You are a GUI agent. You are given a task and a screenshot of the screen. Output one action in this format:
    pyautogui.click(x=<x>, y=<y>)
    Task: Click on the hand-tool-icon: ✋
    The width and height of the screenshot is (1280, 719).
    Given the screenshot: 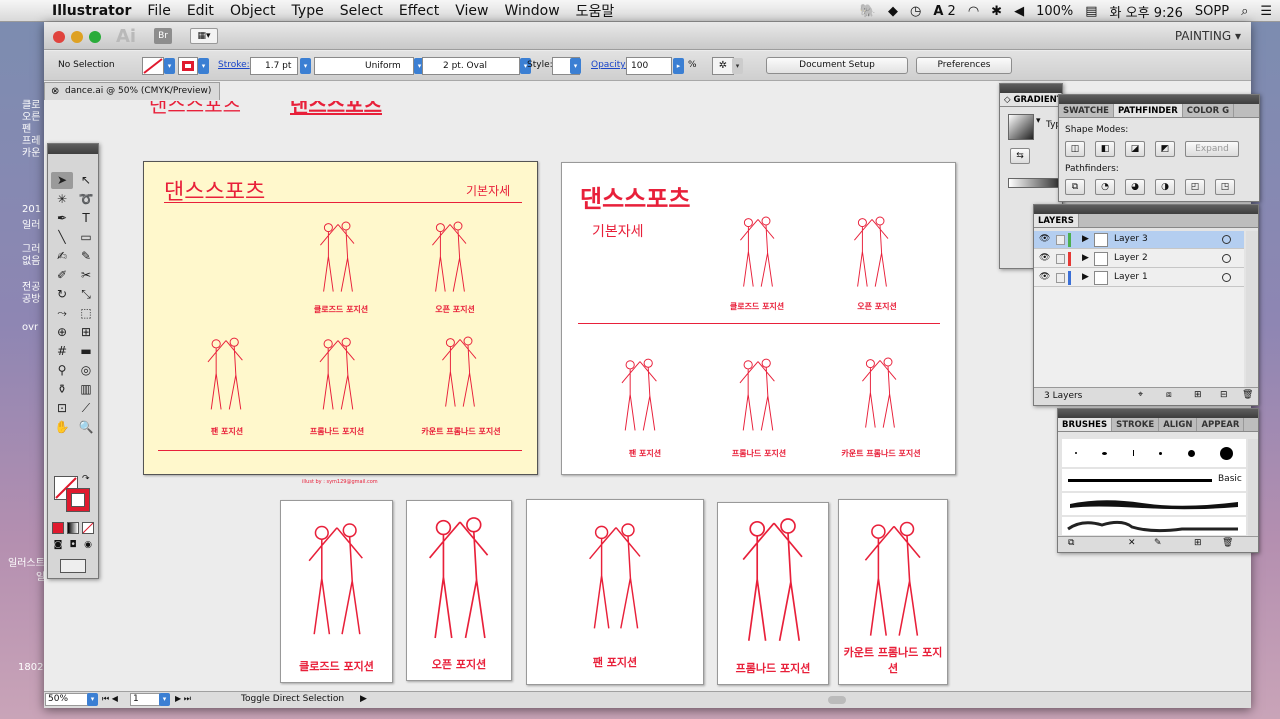 What is the action you would take?
    pyautogui.click(x=62, y=427)
    